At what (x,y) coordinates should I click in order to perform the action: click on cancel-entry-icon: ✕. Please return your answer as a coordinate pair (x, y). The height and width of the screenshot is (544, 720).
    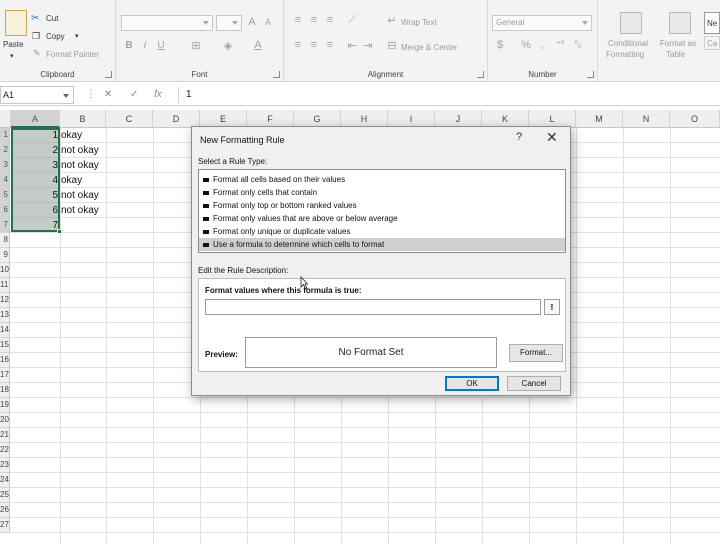
    Looking at the image, I should click on (108, 94).